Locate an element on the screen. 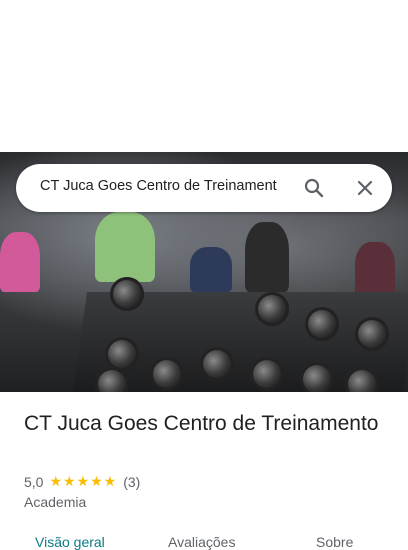 The height and width of the screenshot is (550, 408). place-tabs: Visão geral Avaliações Sobre is located at coordinates (204, 540).